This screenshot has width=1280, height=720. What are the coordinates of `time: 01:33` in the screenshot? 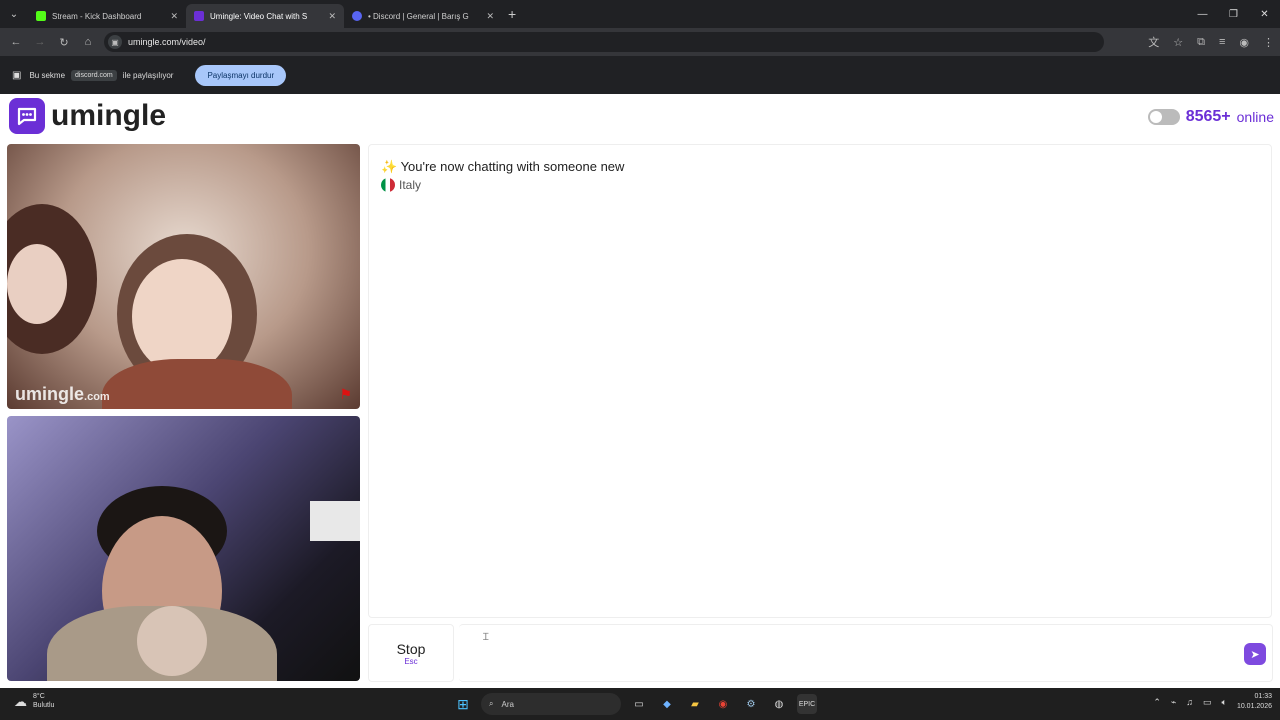 It's located at (1263, 696).